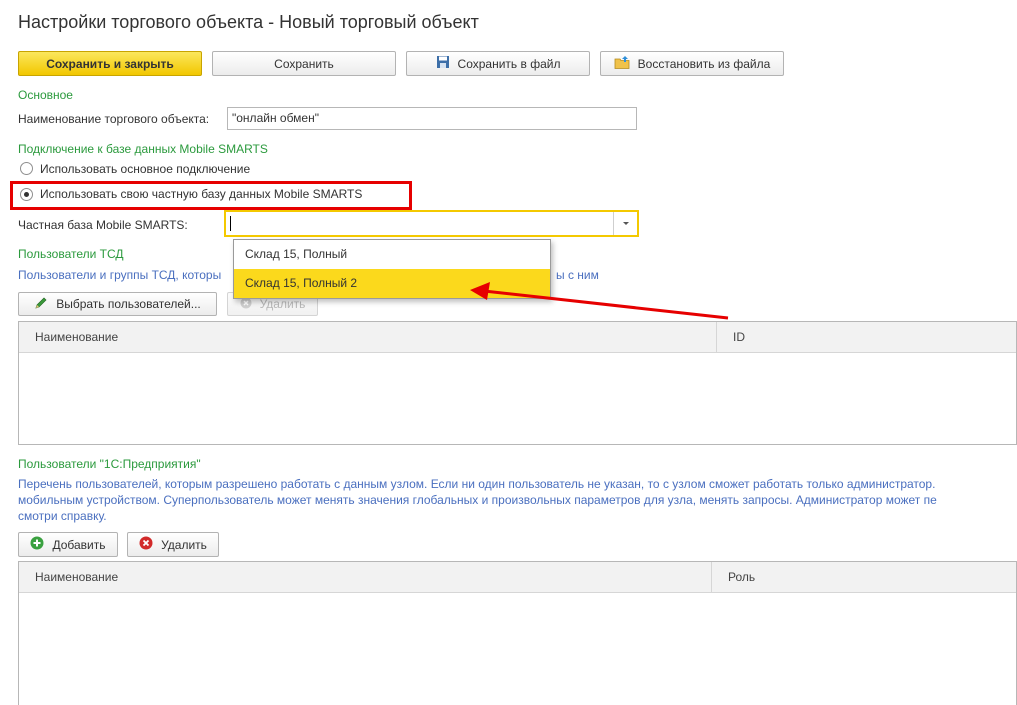  What do you see at coordinates (622, 63) in the screenshot?
I see `folder-upload-icon` at bounding box center [622, 63].